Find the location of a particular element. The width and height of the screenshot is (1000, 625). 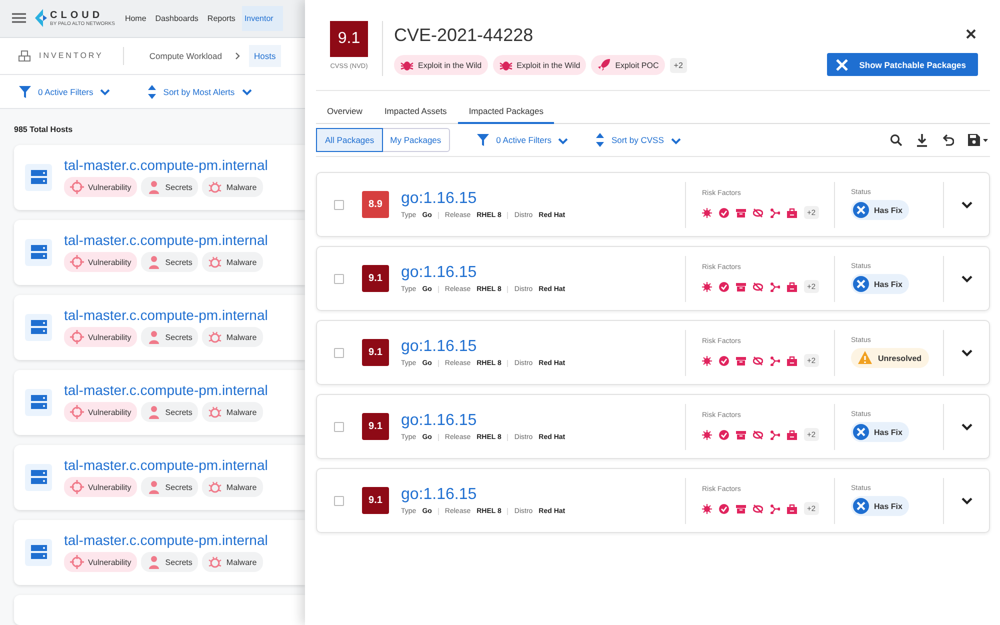

nav-item: Reports is located at coordinates (221, 18).